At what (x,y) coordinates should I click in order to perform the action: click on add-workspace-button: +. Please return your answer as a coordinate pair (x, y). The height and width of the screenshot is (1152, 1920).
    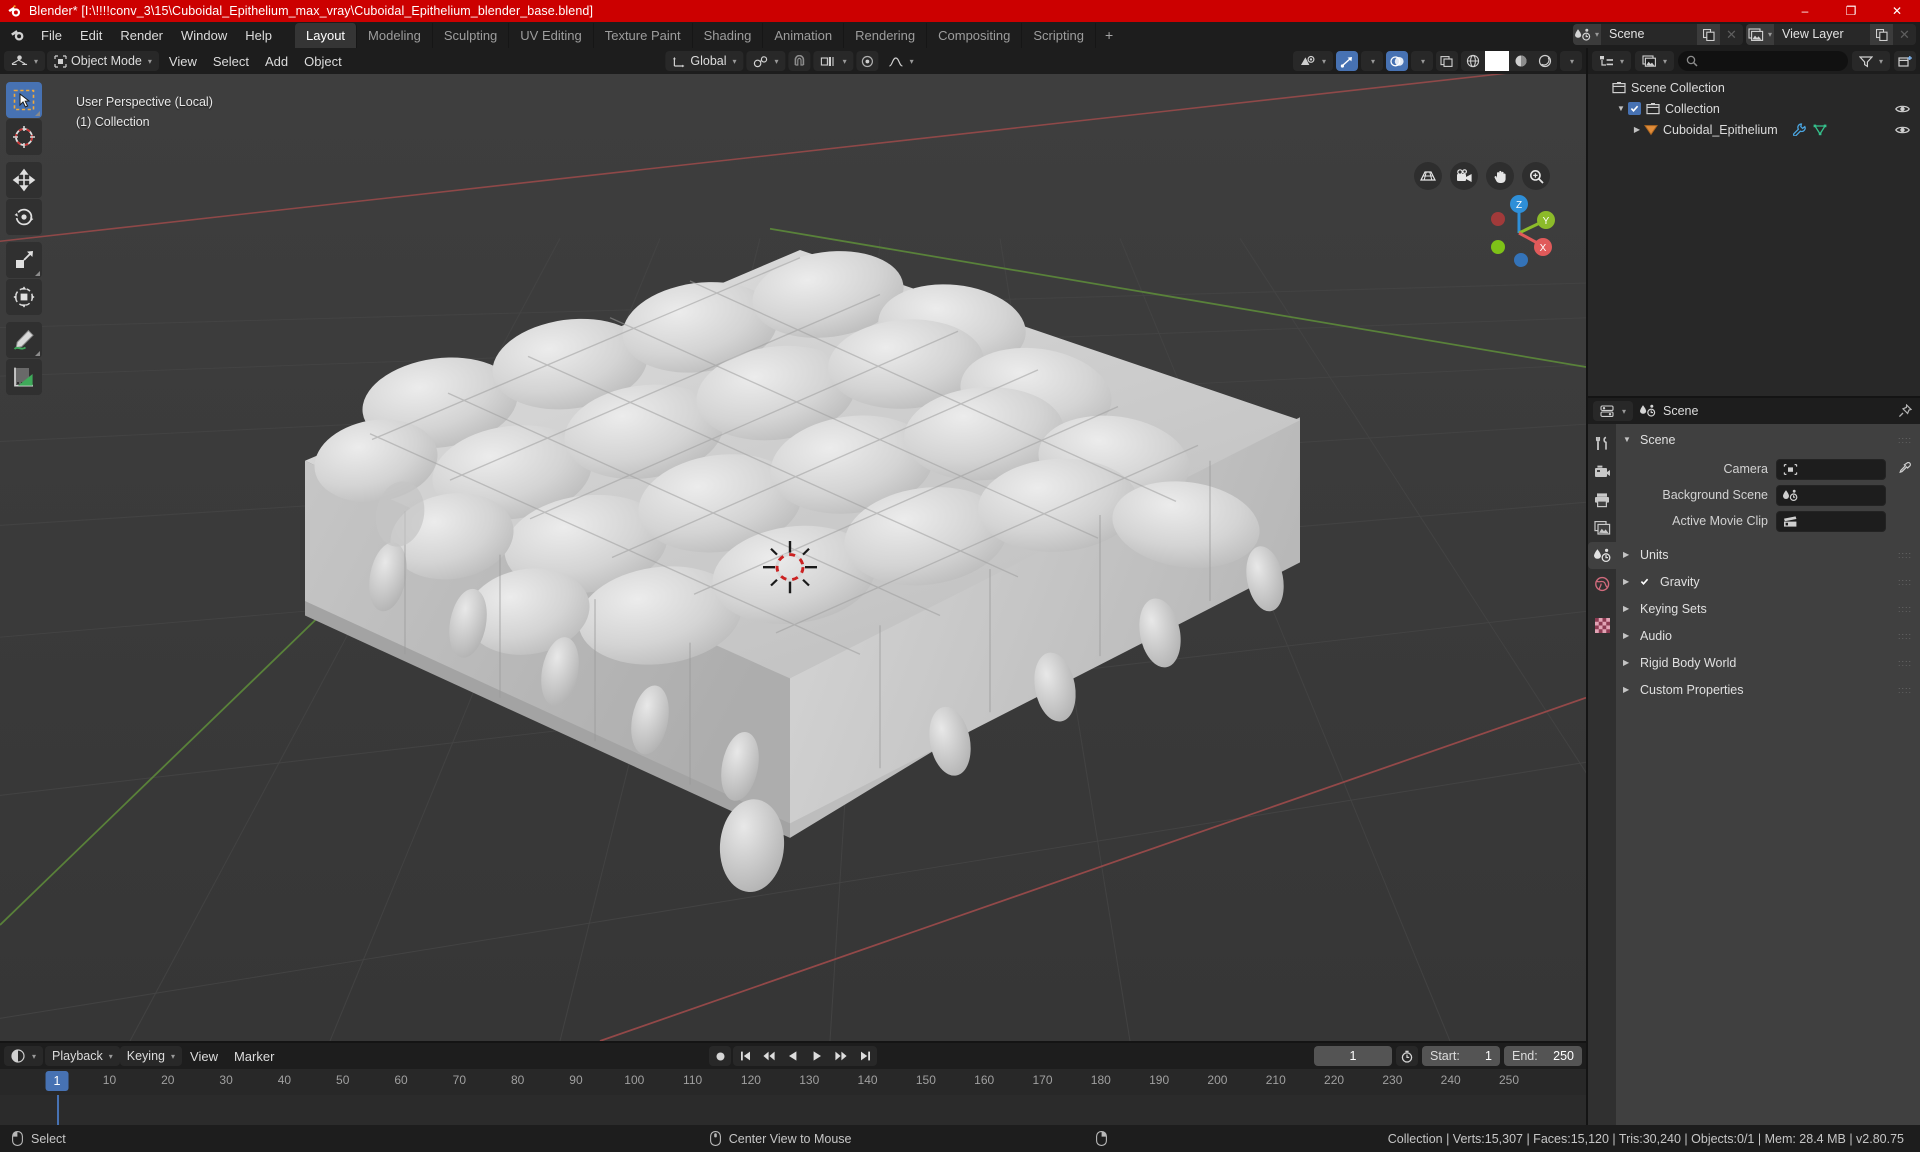
    Looking at the image, I should click on (1109, 35).